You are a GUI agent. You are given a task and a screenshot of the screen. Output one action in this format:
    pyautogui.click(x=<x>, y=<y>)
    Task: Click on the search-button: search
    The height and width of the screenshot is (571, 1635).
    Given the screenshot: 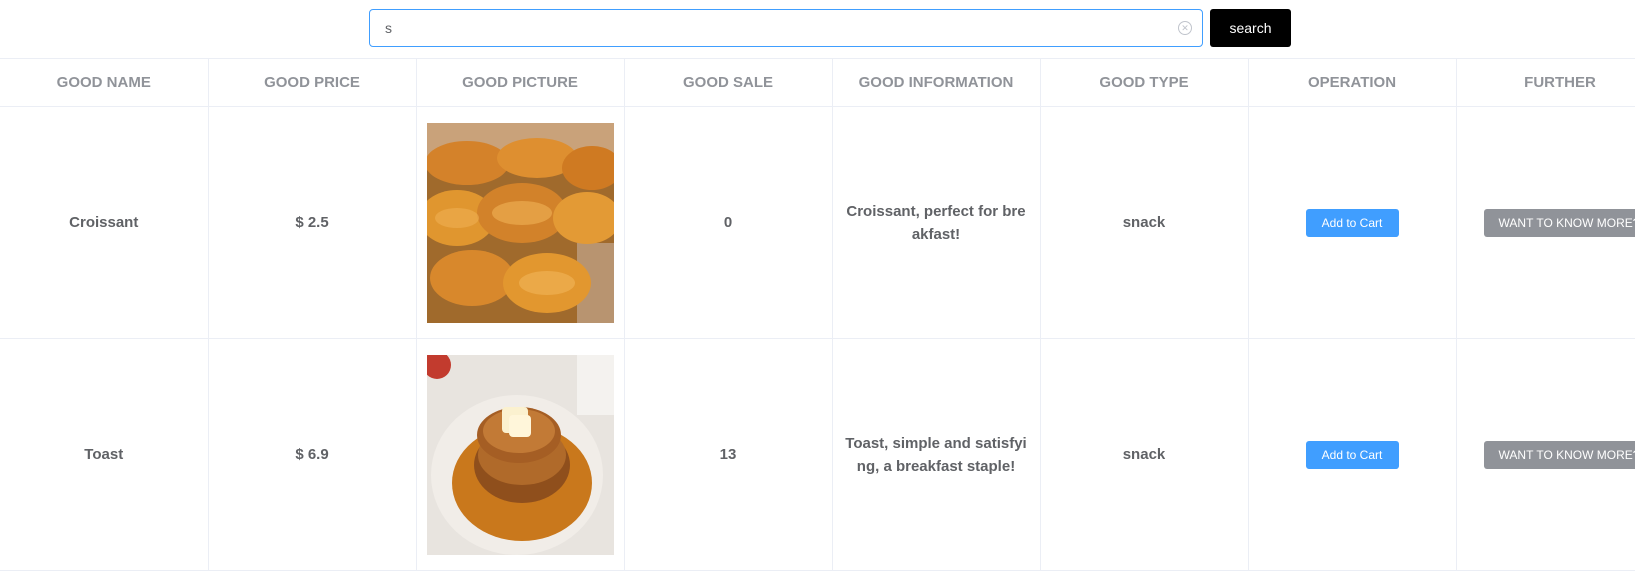 What is the action you would take?
    pyautogui.click(x=1250, y=28)
    